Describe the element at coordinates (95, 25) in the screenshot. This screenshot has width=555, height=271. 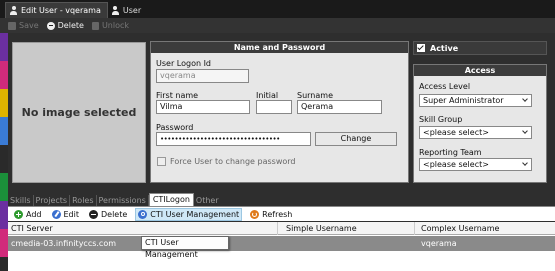
I see `lock-icon` at that location.